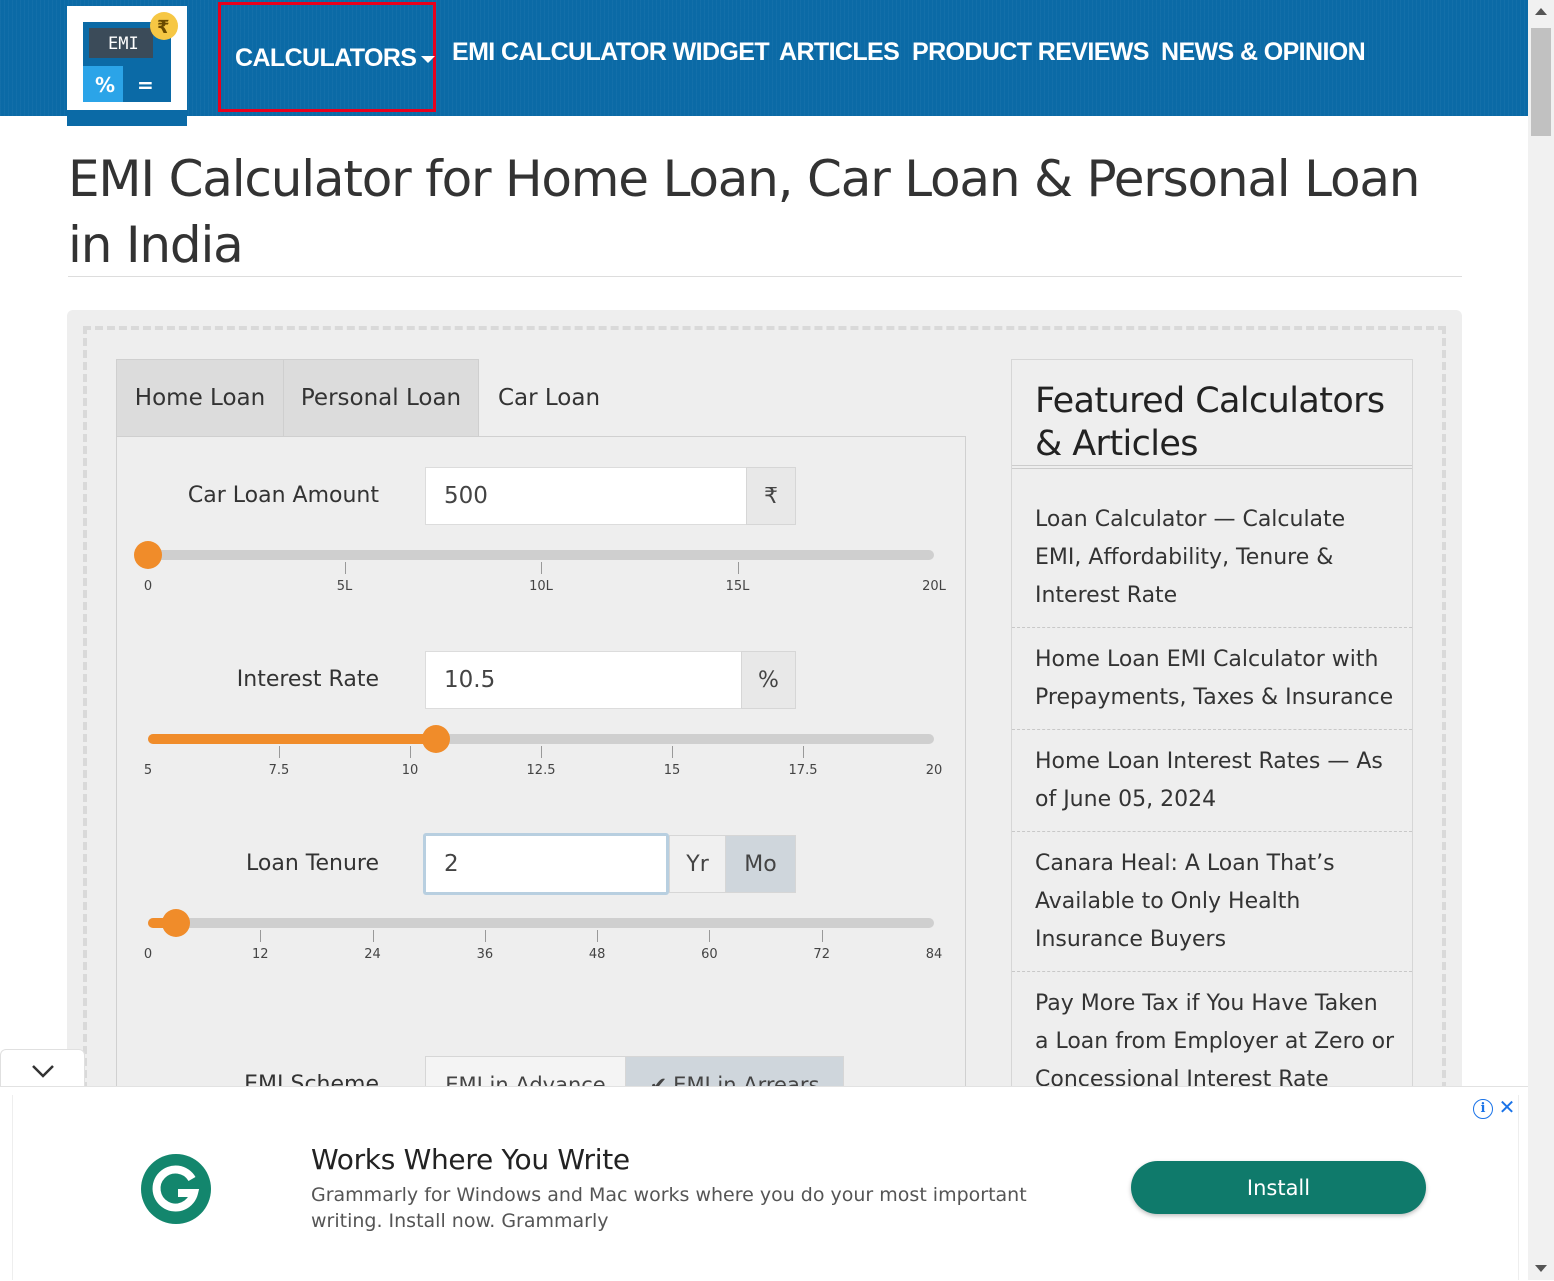 Image resolution: width=1554 pixels, height=1281 pixels. I want to click on grammarly-logo, so click(176, 1189).